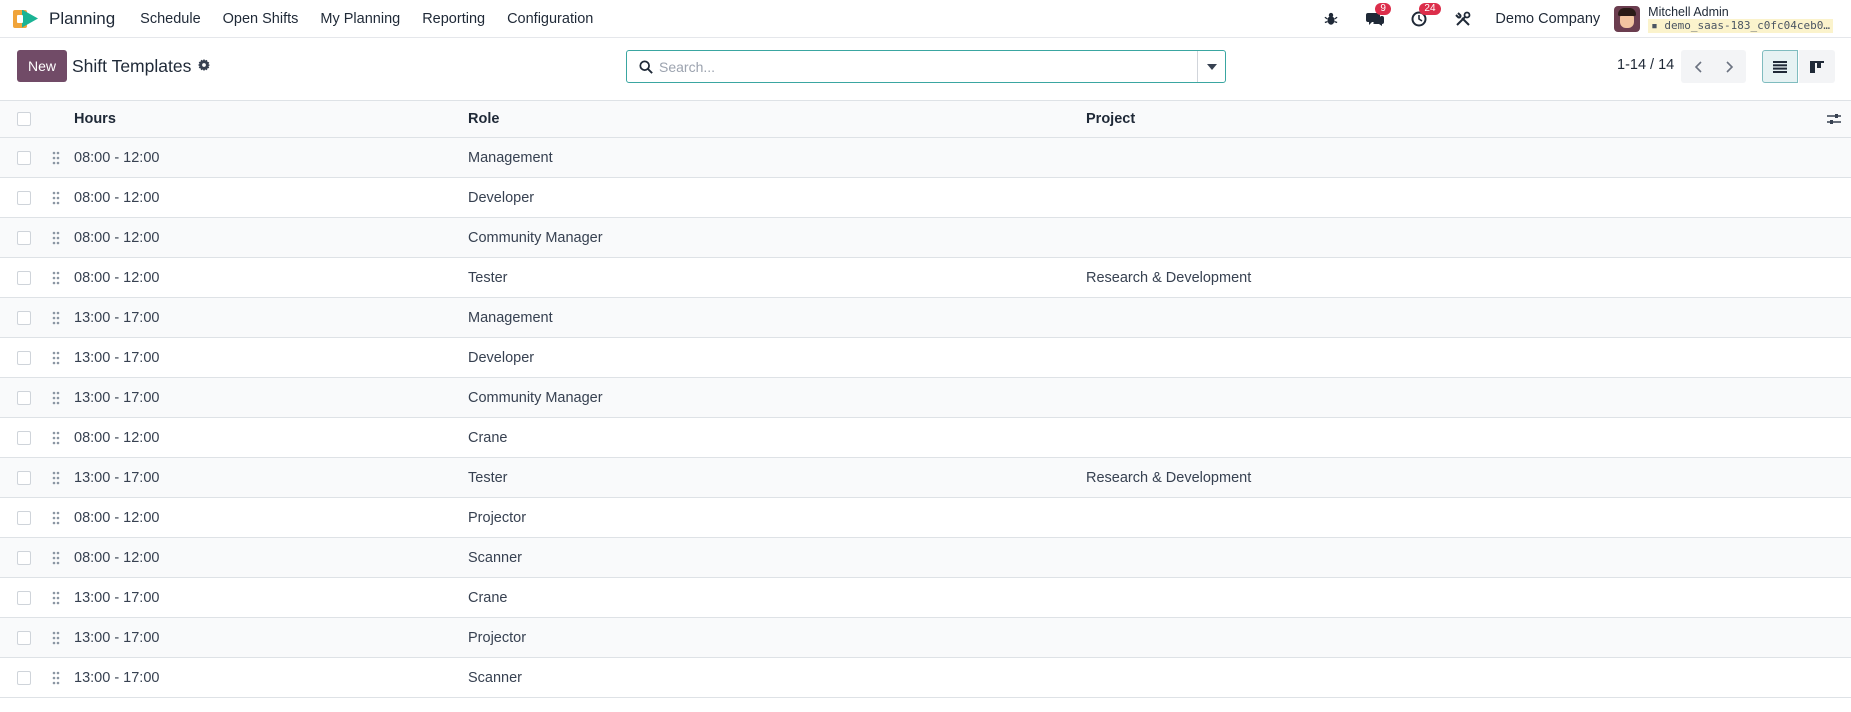 The image size is (1851, 712). What do you see at coordinates (1627, 19) in the screenshot?
I see `avatar` at bounding box center [1627, 19].